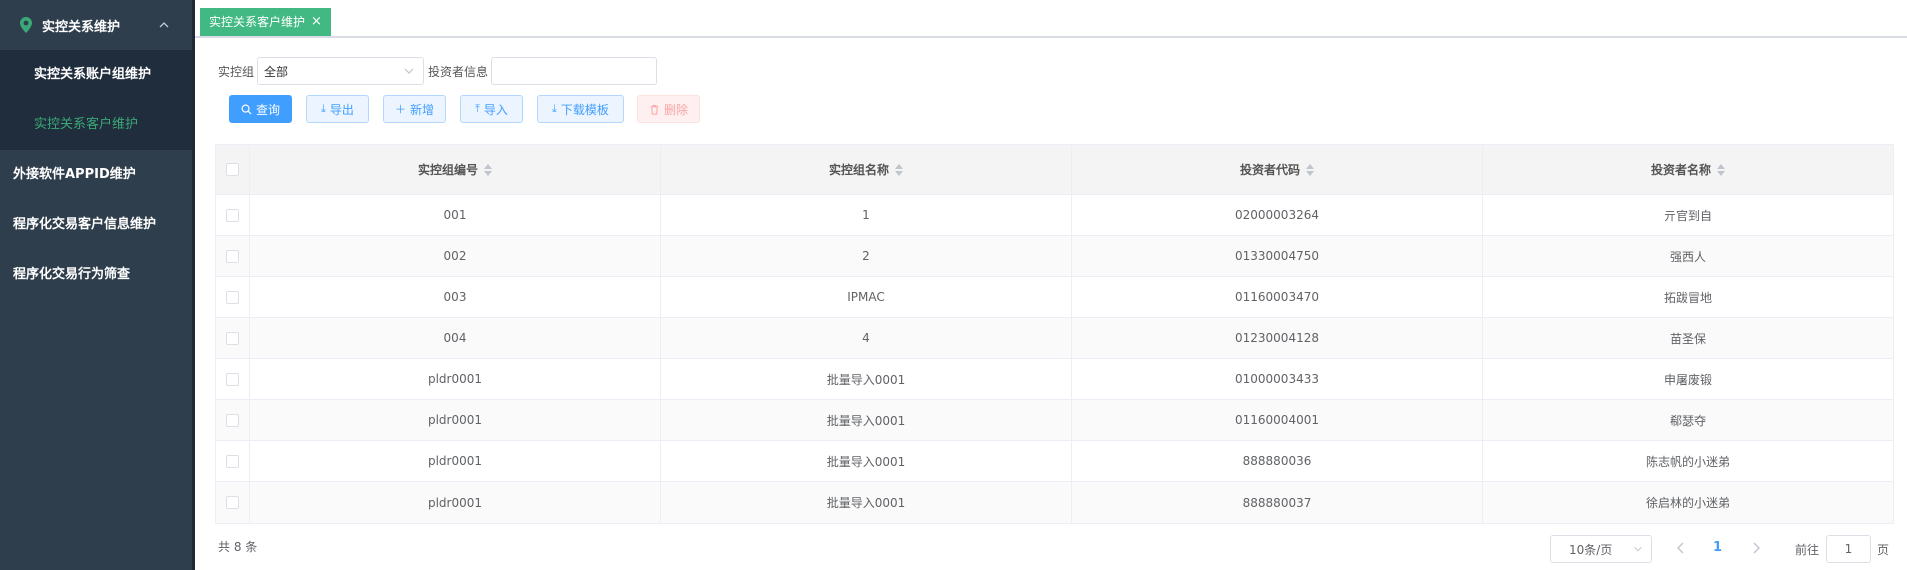 This screenshot has height=570, width=1907. What do you see at coordinates (447, 170) in the screenshot?
I see `column-header-label: 实控组编号` at bounding box center [447, 170].